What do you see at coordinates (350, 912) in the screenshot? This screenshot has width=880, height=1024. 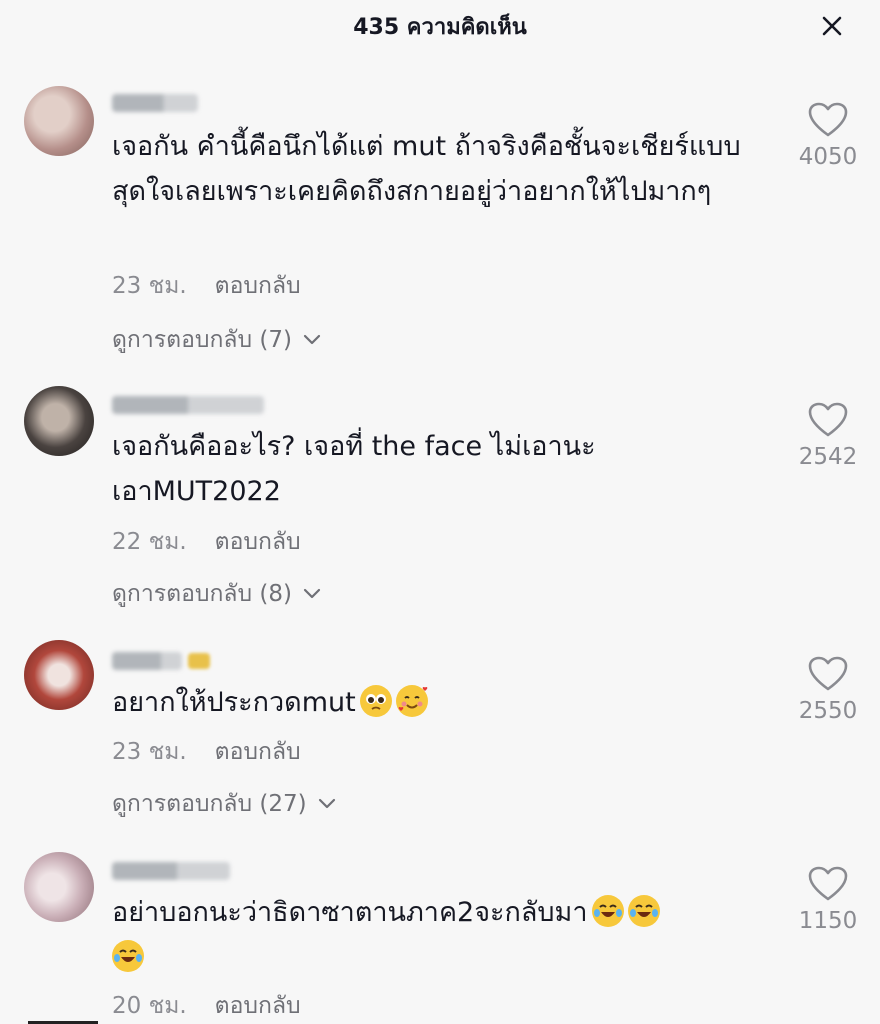 I see `comment-text-content: อย่าบอกนะว่าธิดาซาตานภาค2จะกลับมา` at bounding box center [350, 912].